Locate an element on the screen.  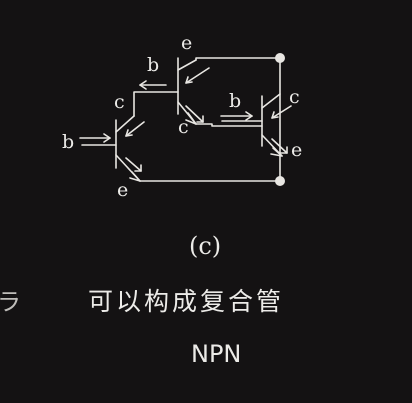
t1-base-label: b is located at coordinates (68, 142).